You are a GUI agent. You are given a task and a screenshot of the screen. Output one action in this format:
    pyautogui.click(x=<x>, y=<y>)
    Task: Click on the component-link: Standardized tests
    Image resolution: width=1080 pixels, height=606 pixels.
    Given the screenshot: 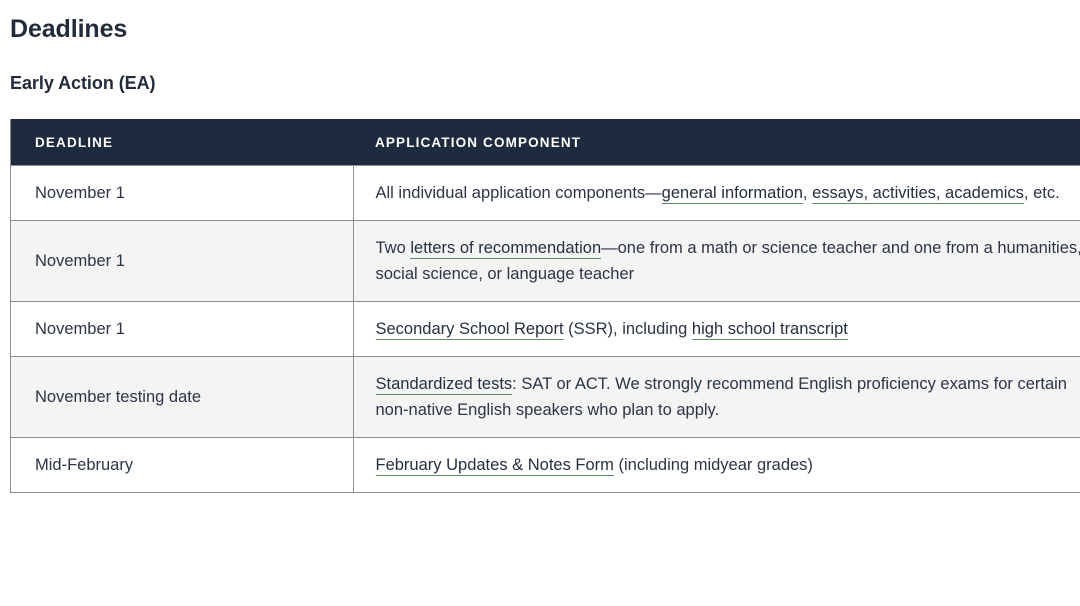 What is the action you would take?
    pyautogui.click(x=444, y=385)
    